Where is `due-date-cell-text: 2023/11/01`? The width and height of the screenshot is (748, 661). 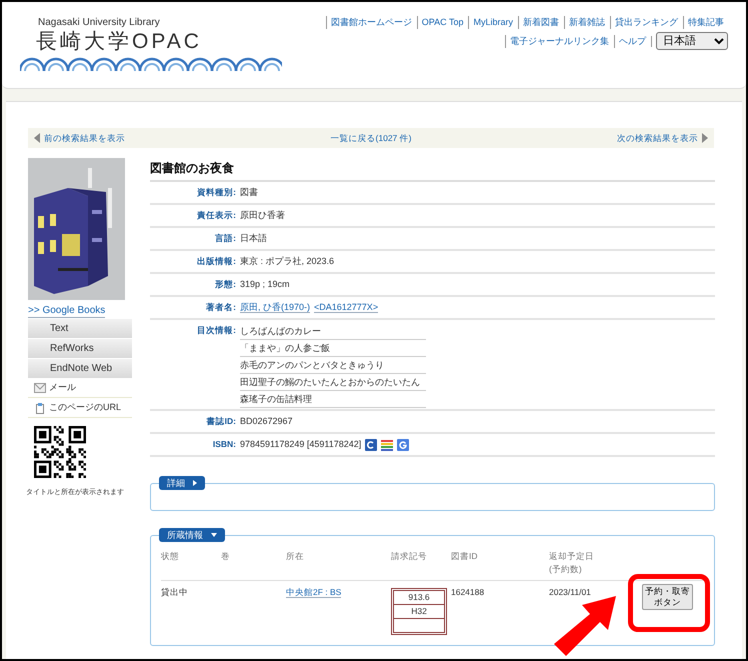
due-date-cell-text: 2023/11/01 is located at coordinates (570, 592).